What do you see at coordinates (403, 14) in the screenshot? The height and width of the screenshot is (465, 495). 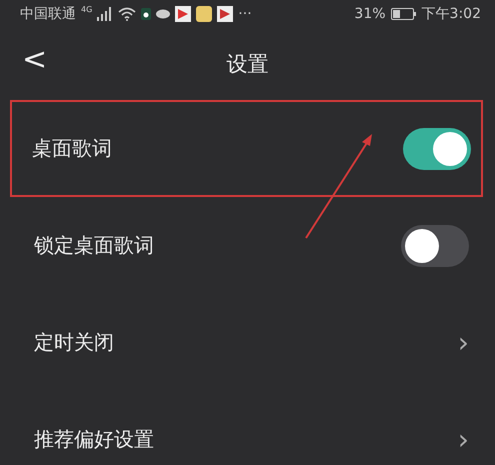 I see `battery-icon` at bounding box center [403, 14].